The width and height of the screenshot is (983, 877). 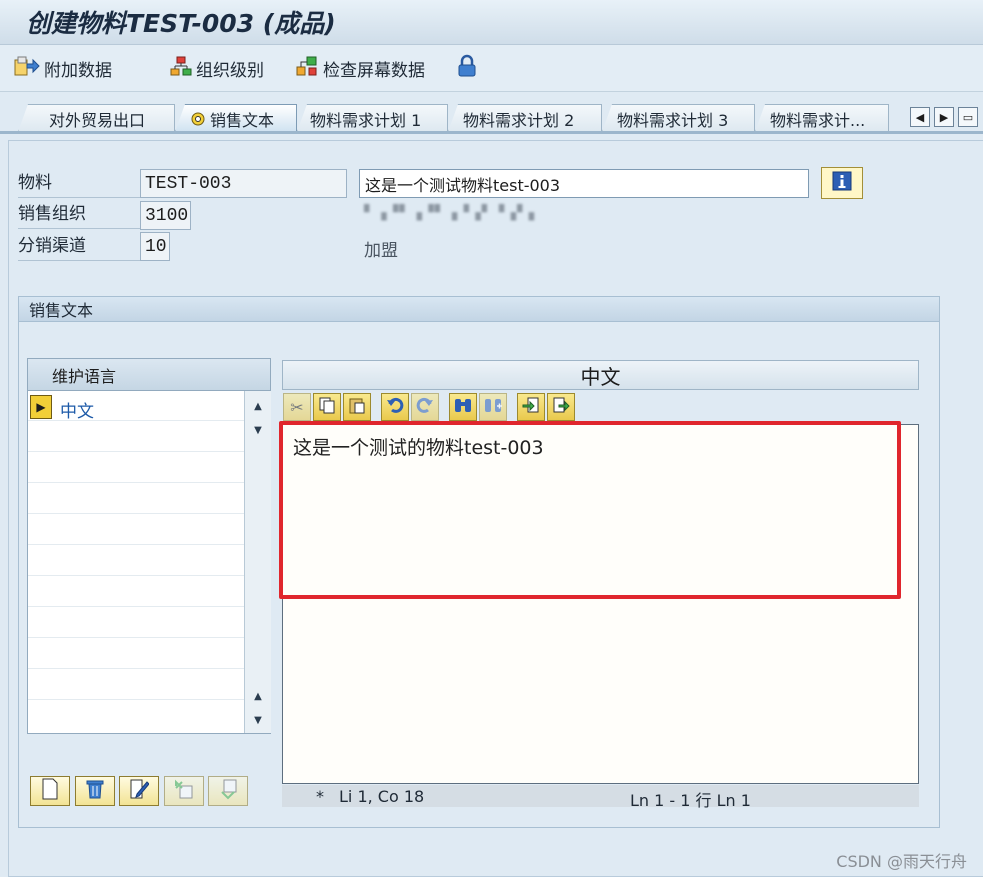 I want to click on sales-org-field: 3100, so click(x=165, y=215).